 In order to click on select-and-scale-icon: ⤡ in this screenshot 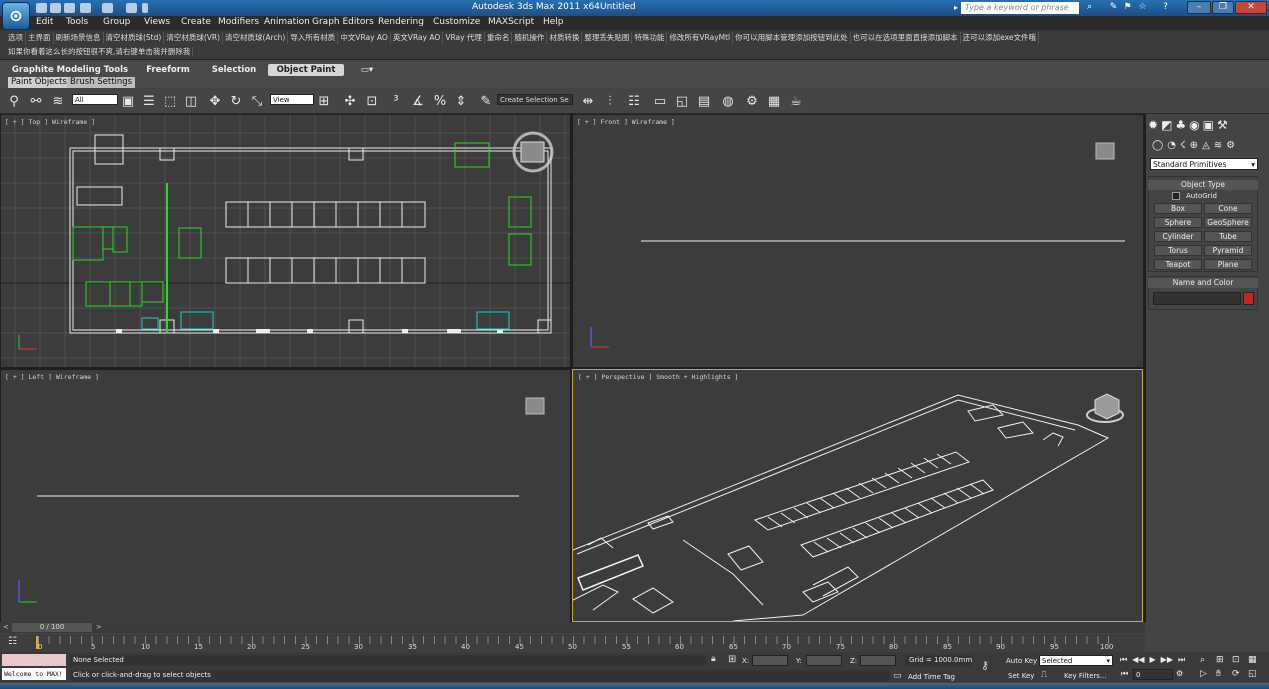, I will do `click(257, 102)`.